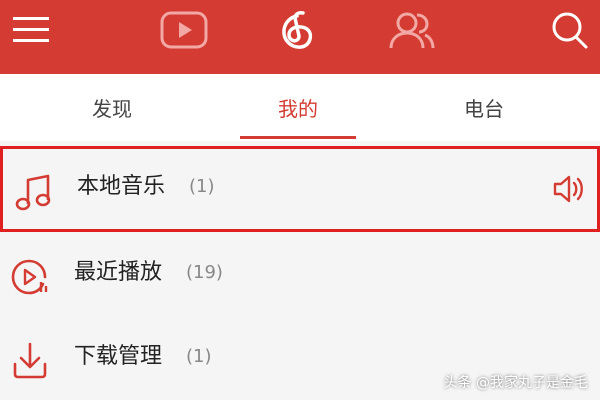 The height and width of the screenshot is (400, 600). Describe the element at coordinates (412, 30) in the screenshot. I see `friends-icon` at that location.